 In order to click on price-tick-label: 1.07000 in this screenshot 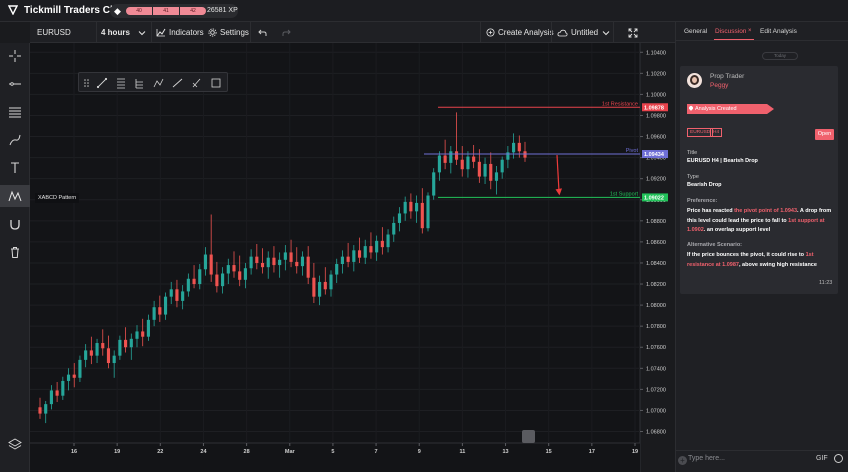, I will do `click(656, 411)`.